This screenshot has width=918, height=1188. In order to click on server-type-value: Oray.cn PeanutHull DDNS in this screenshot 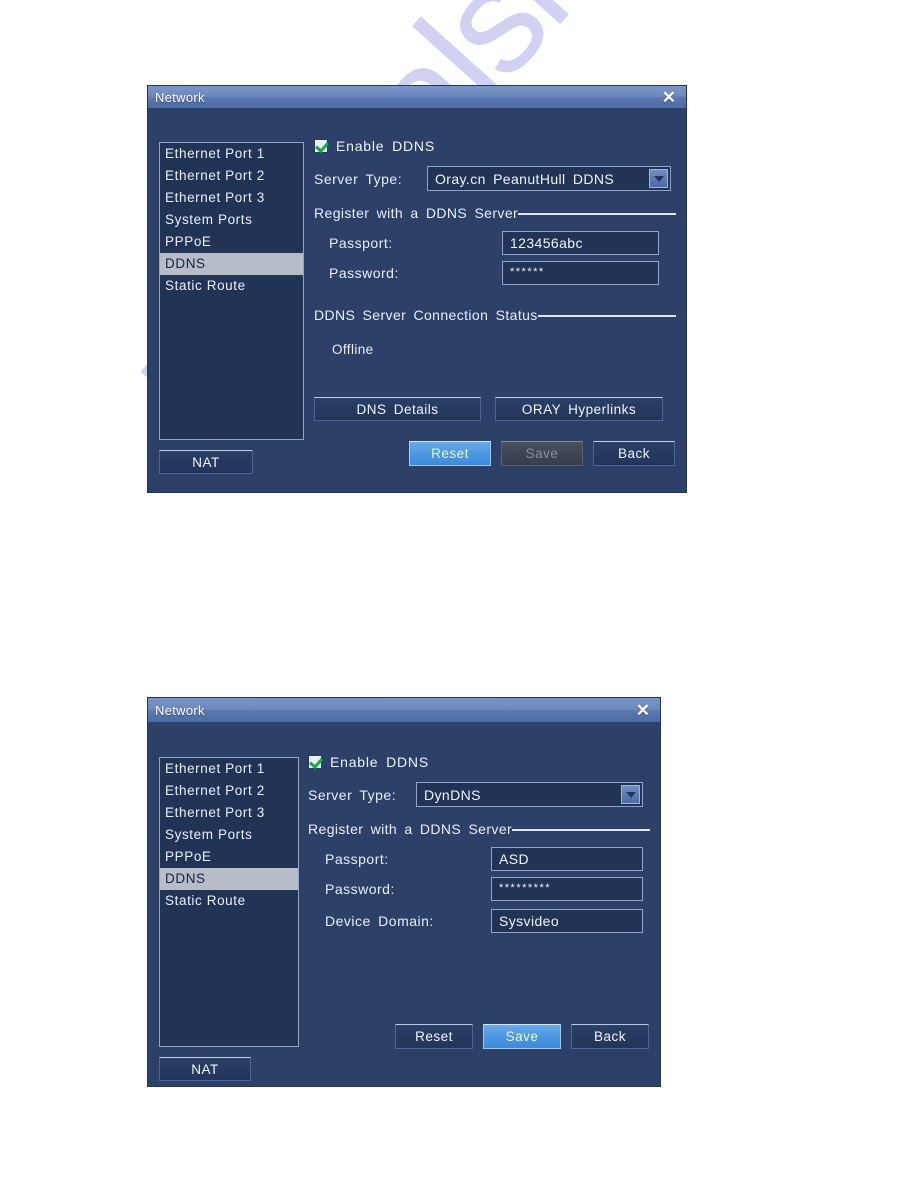, I will do `click(525, 178)`.